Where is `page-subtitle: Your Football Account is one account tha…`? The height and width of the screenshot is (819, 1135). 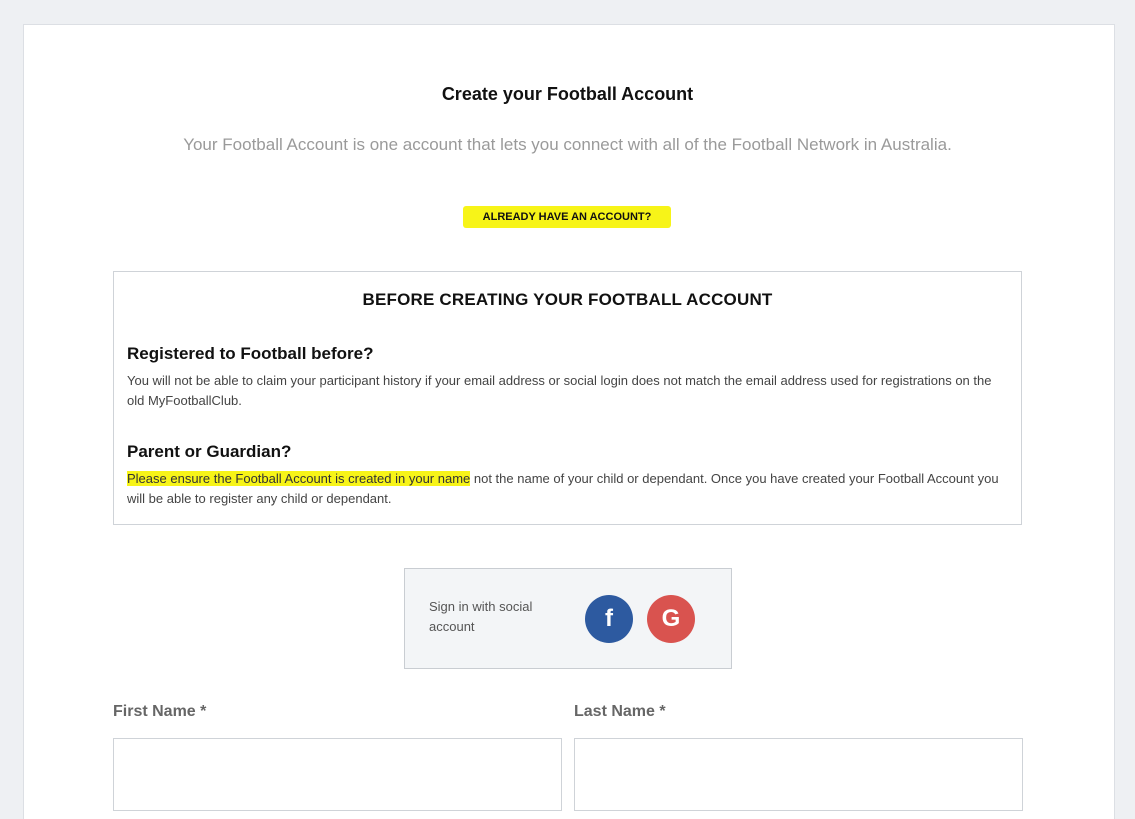 page-subtitle: Your Football Account is one account tha… is located at coordinates (567, 144).